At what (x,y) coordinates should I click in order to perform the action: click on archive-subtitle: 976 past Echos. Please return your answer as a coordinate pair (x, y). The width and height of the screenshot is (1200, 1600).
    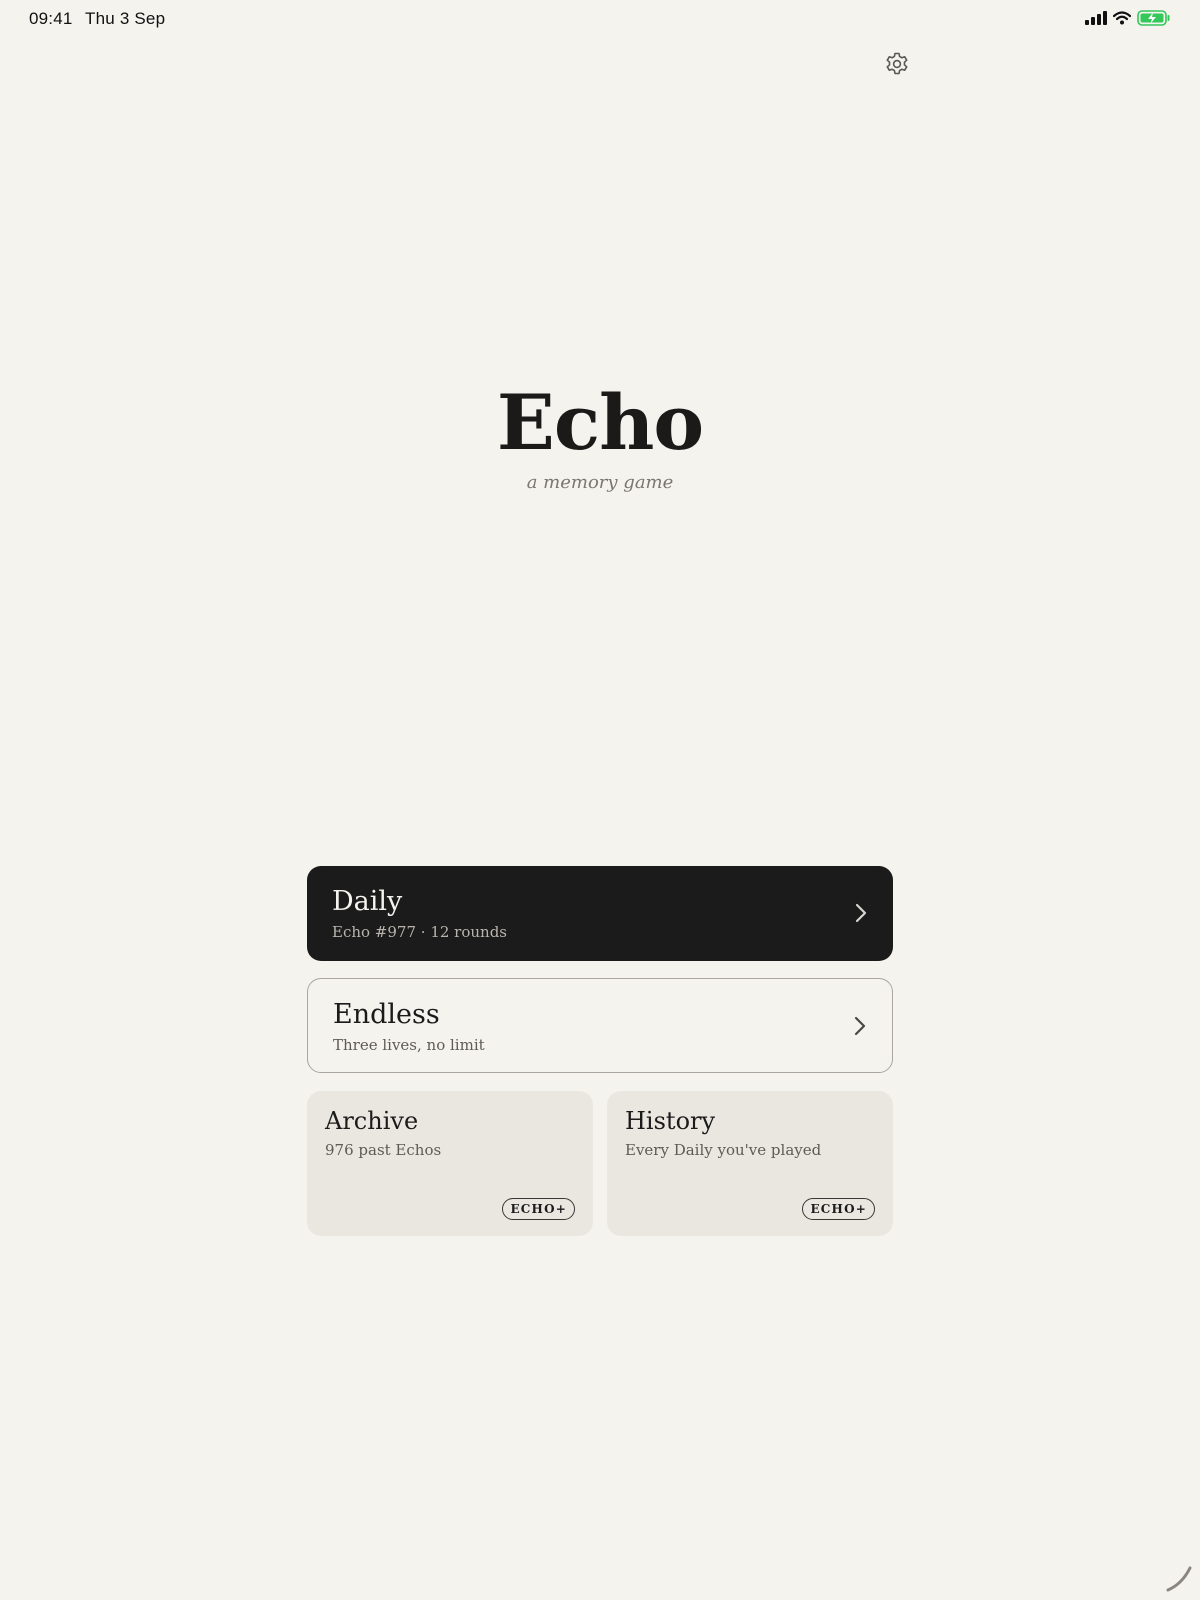
    Looking at the image, I should click on (383, 1150).